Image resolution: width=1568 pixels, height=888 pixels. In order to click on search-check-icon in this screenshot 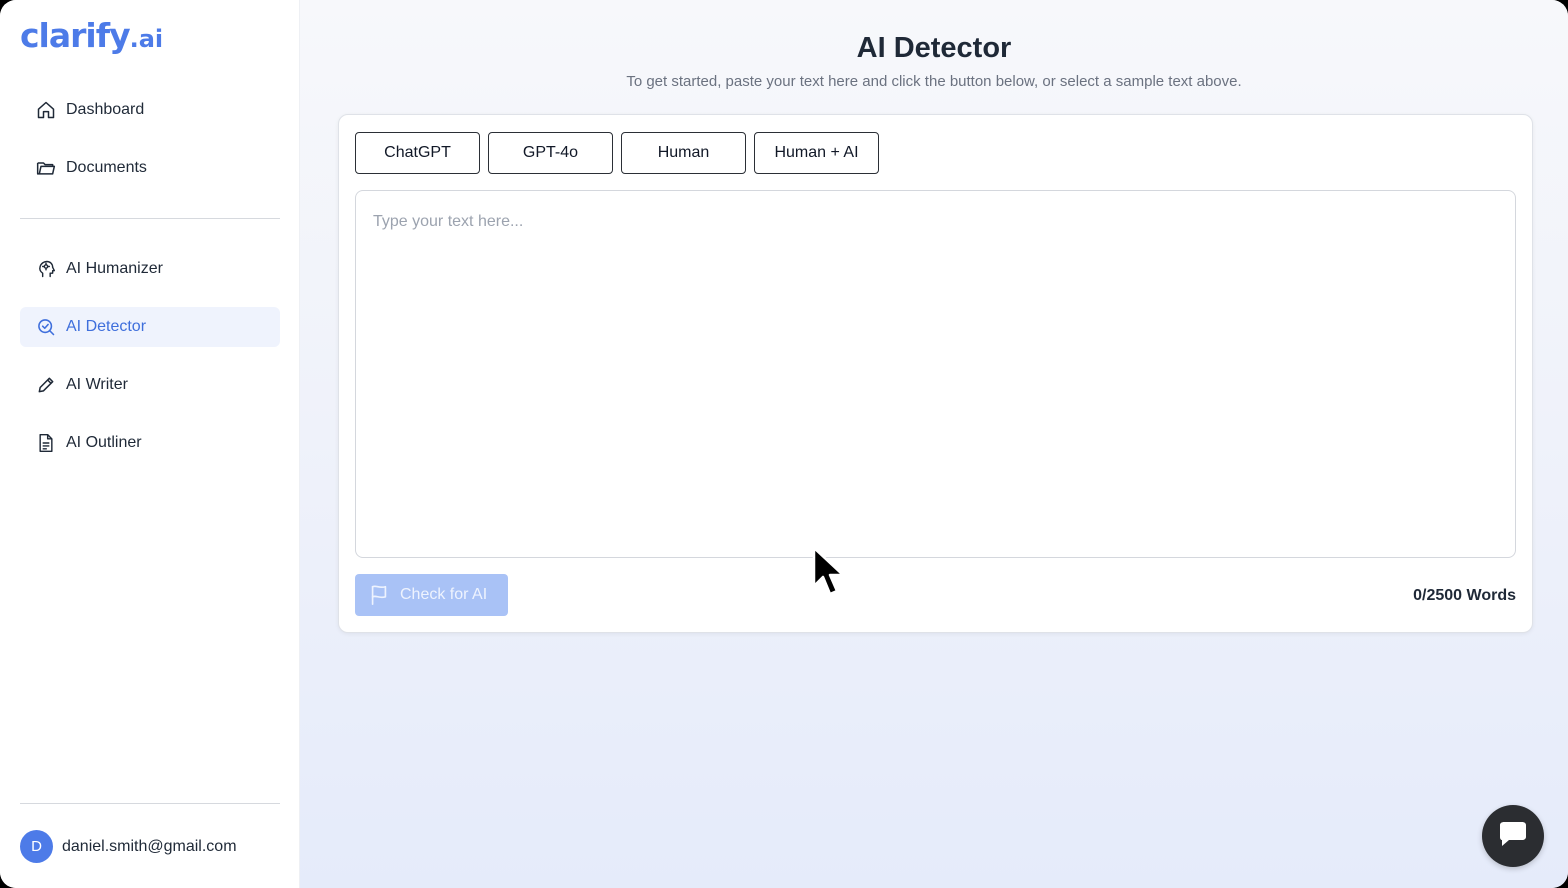, I will do `click(46, 327)`.